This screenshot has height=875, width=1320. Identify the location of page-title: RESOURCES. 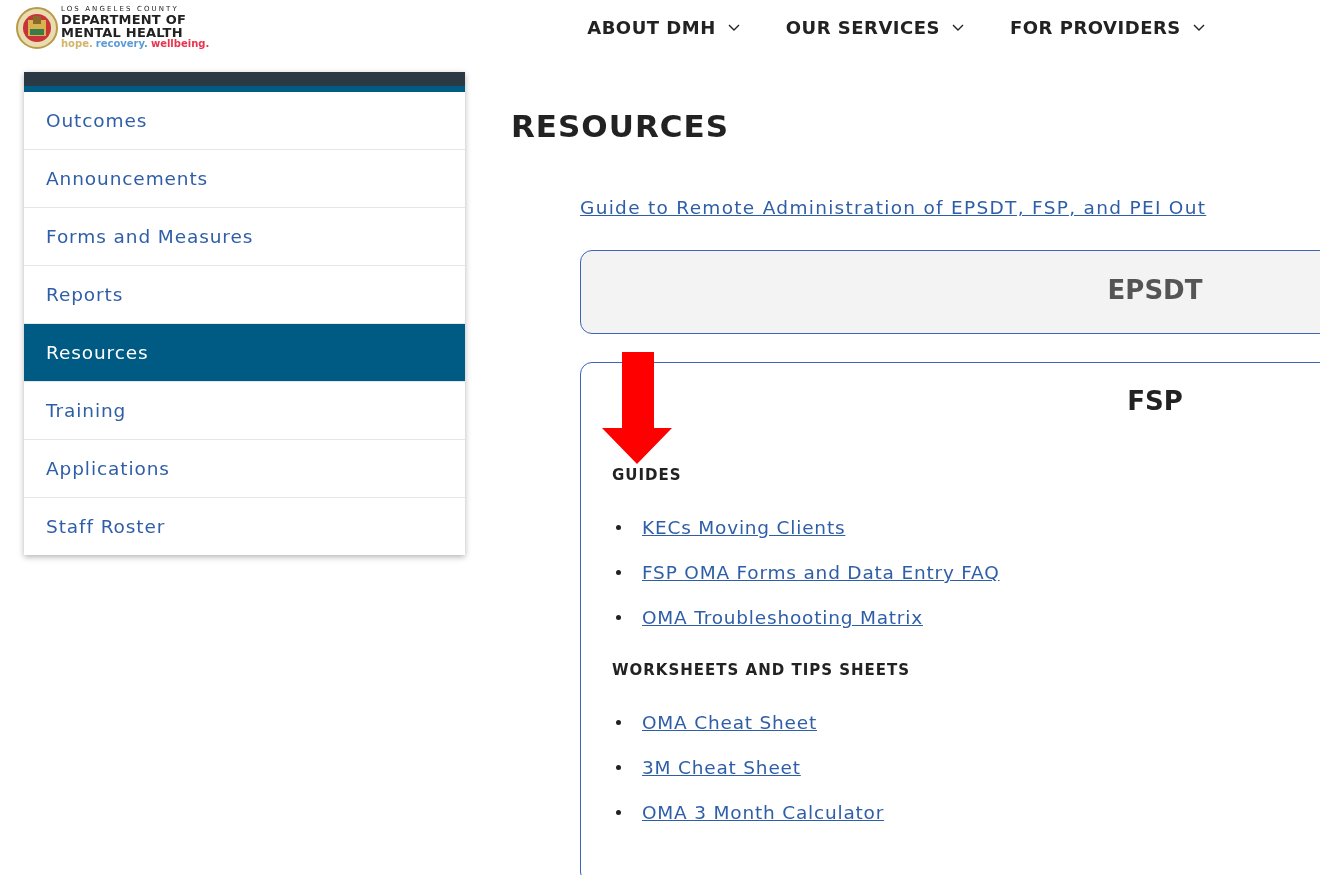
(621, 126).